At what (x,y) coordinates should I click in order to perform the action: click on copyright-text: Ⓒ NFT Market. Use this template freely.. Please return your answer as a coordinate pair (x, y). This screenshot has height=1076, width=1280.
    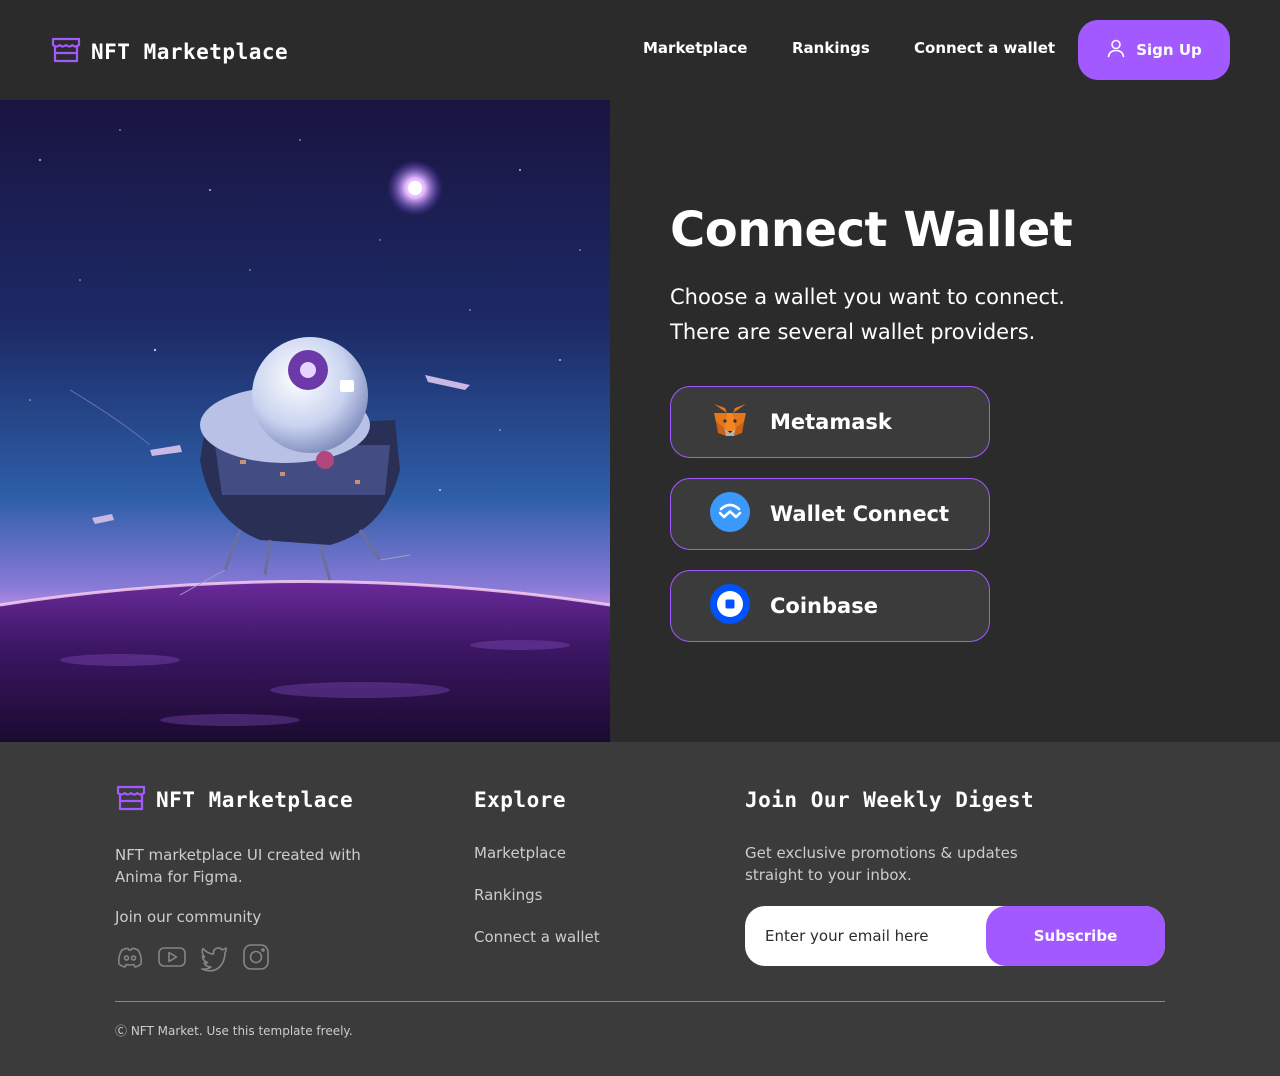
    Looking at the image, I should click on (234, 1031).